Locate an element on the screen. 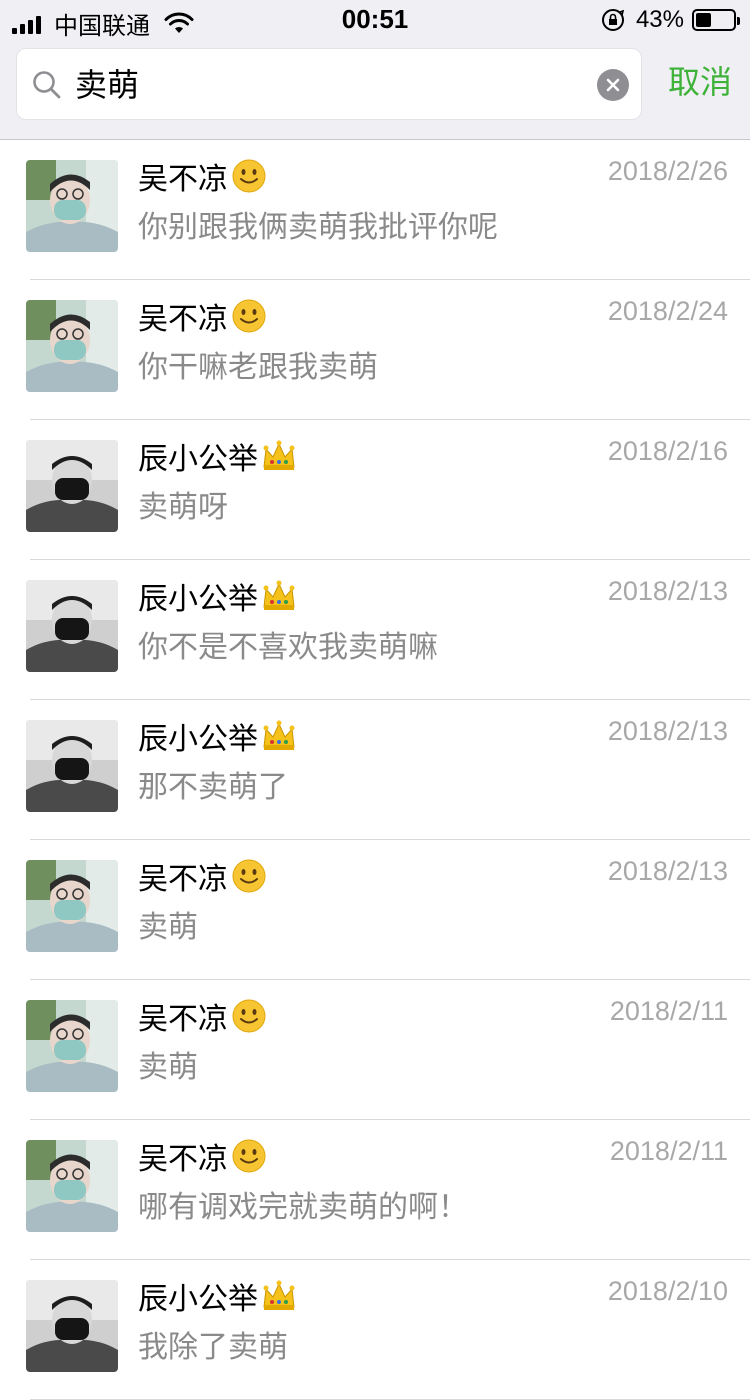 The image size is (750, 1400). status-bar: 中国联通 00:51 43% is located at coordinates (375, 20).